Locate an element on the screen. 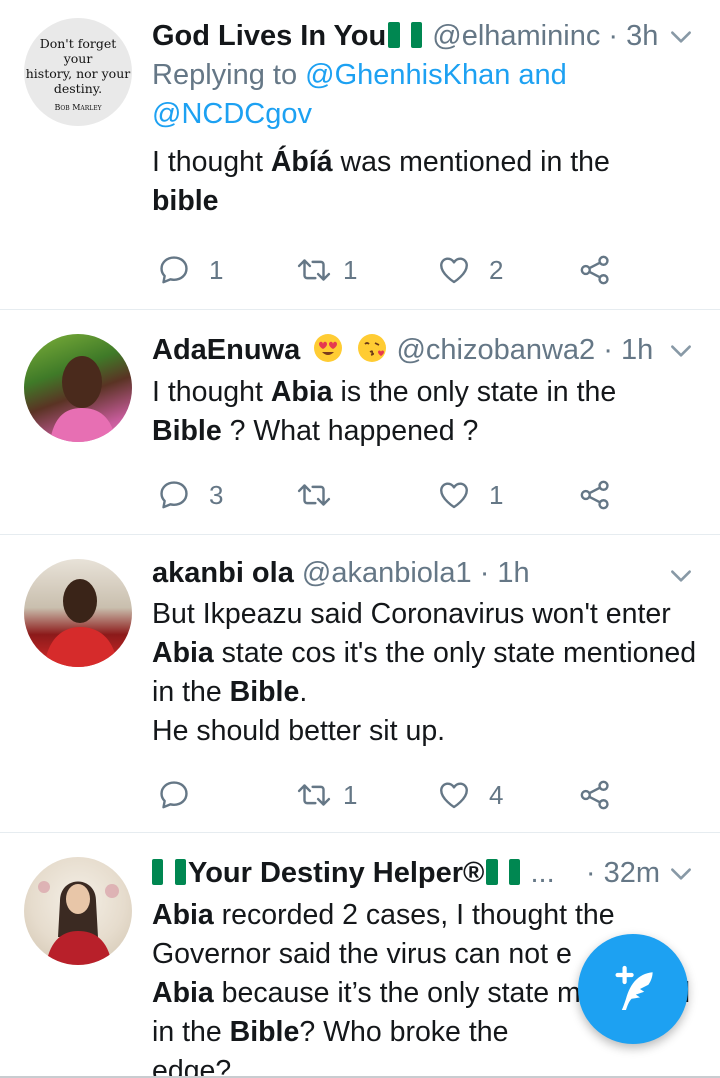 Image resolution: width=720 pixels, height=1078 pixels. mention-link: @GhenhisKhan is located at coordinates (407, 75).